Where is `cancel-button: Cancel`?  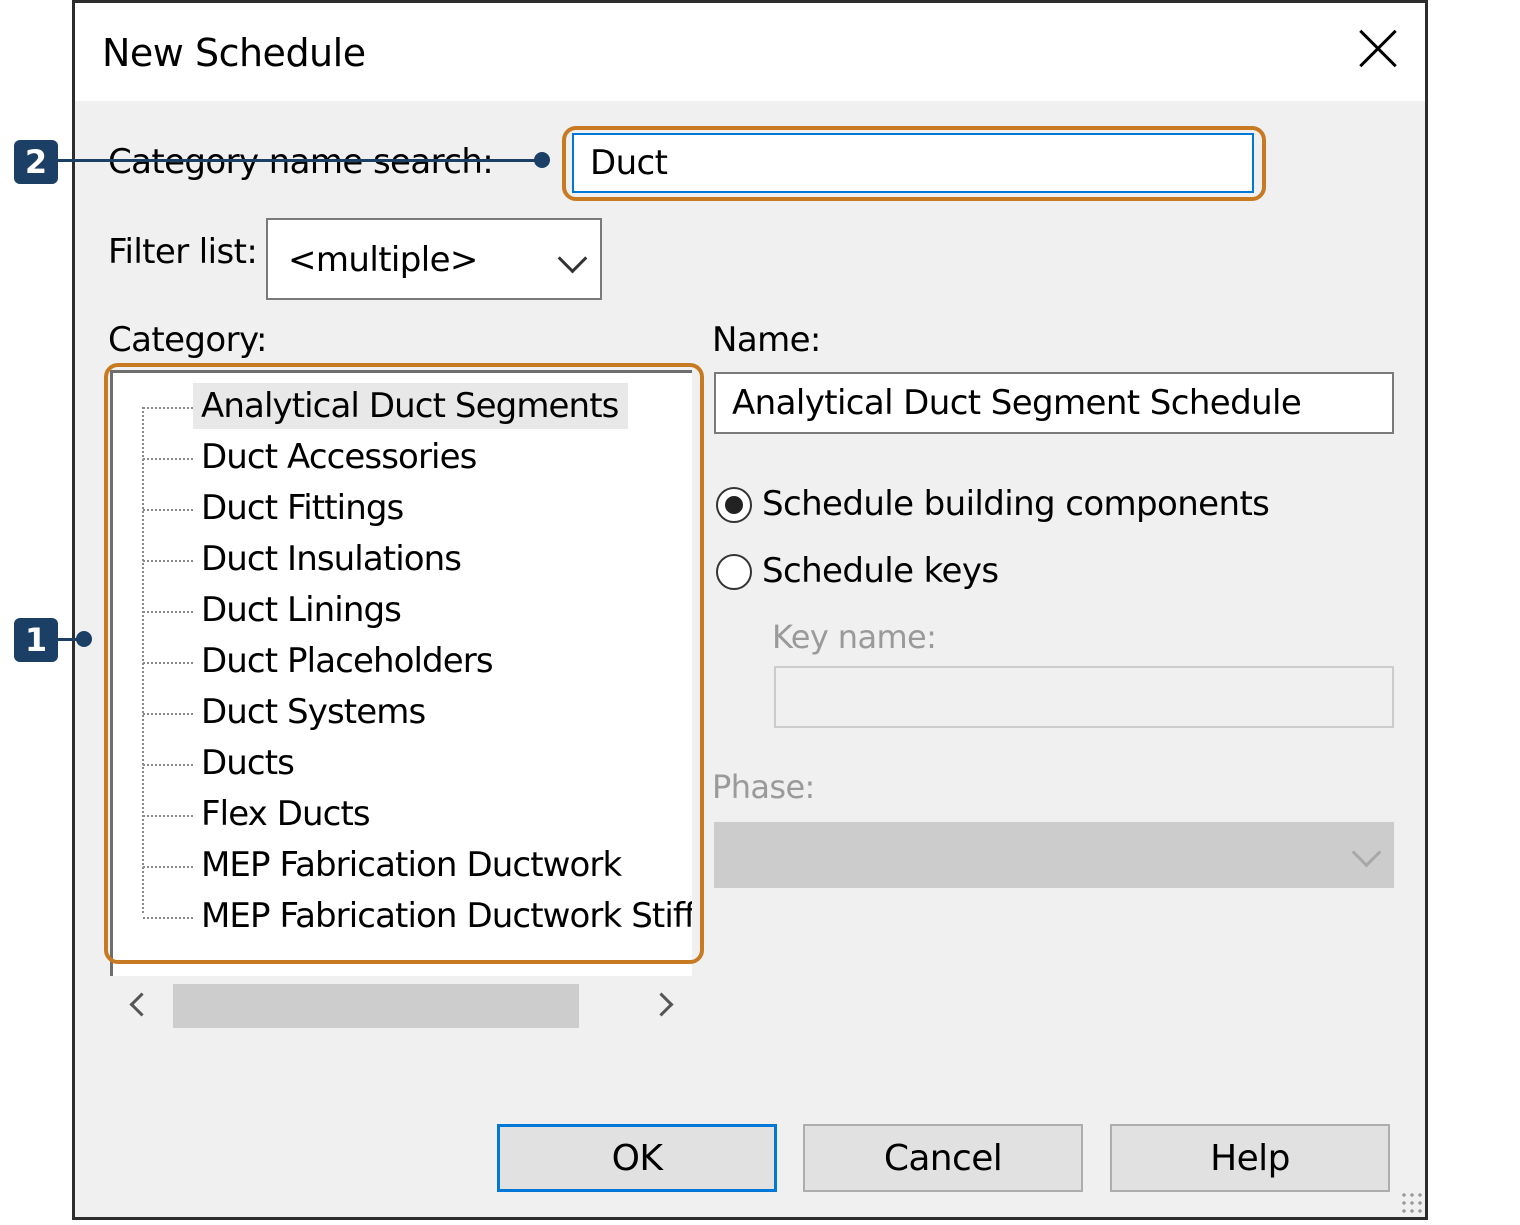
cancel-button: Cancel is located at coordinates (943, 1158).